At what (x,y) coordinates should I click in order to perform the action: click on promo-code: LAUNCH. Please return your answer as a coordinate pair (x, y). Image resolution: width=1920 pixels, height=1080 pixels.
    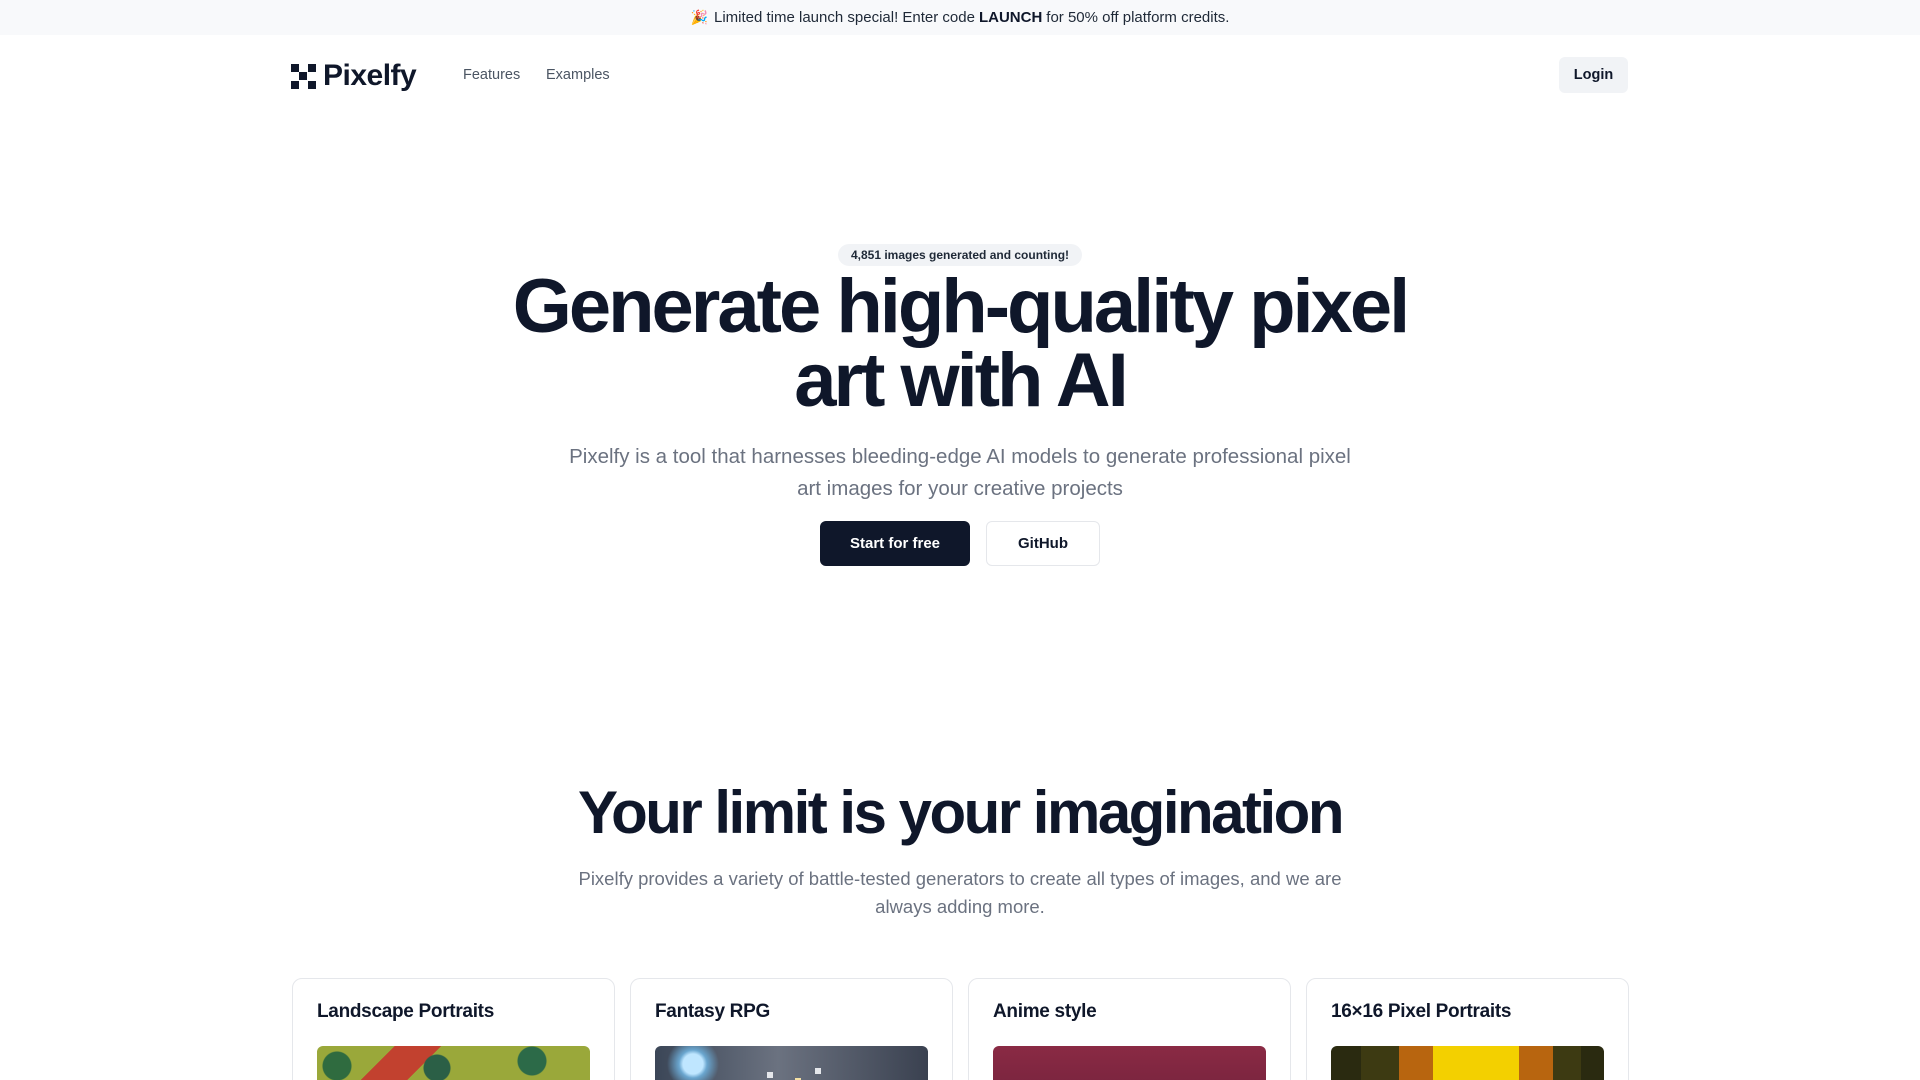
    Looking at the image, I should click on (1010, 17).